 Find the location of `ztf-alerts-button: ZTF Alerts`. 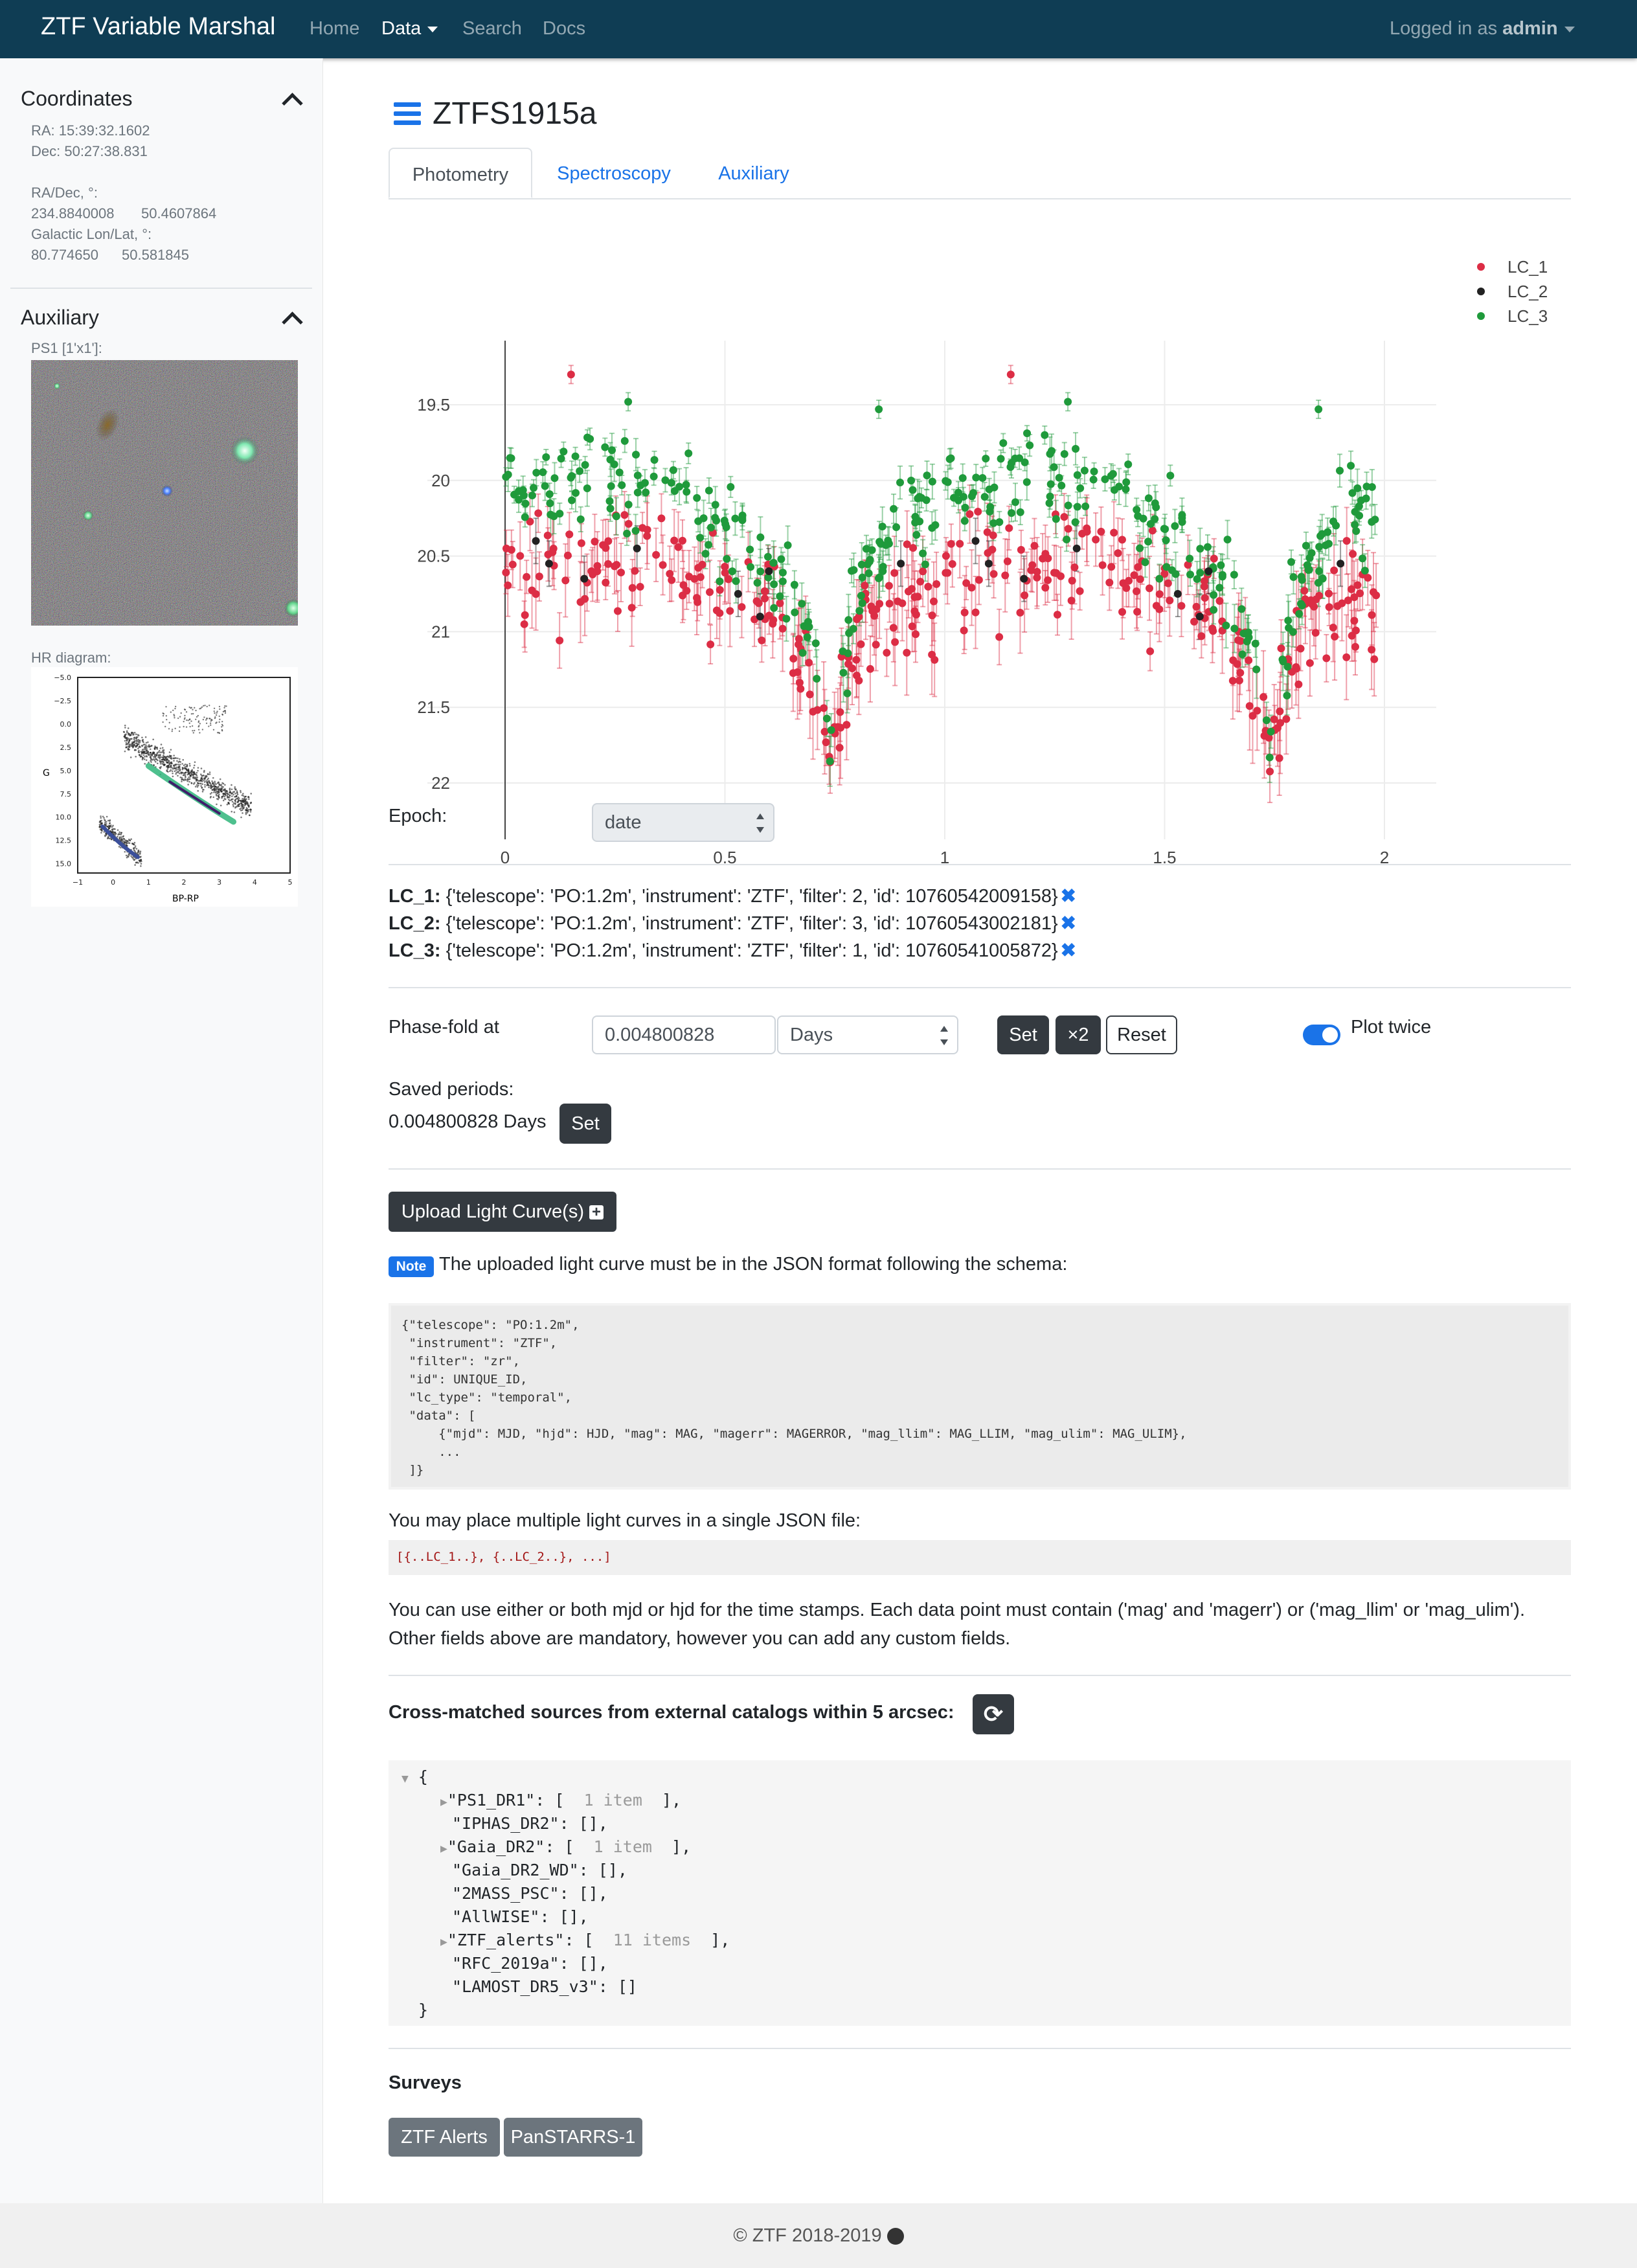

ztf-alerts-button: ZTF Alerts is located at coordinates (444, 2137).